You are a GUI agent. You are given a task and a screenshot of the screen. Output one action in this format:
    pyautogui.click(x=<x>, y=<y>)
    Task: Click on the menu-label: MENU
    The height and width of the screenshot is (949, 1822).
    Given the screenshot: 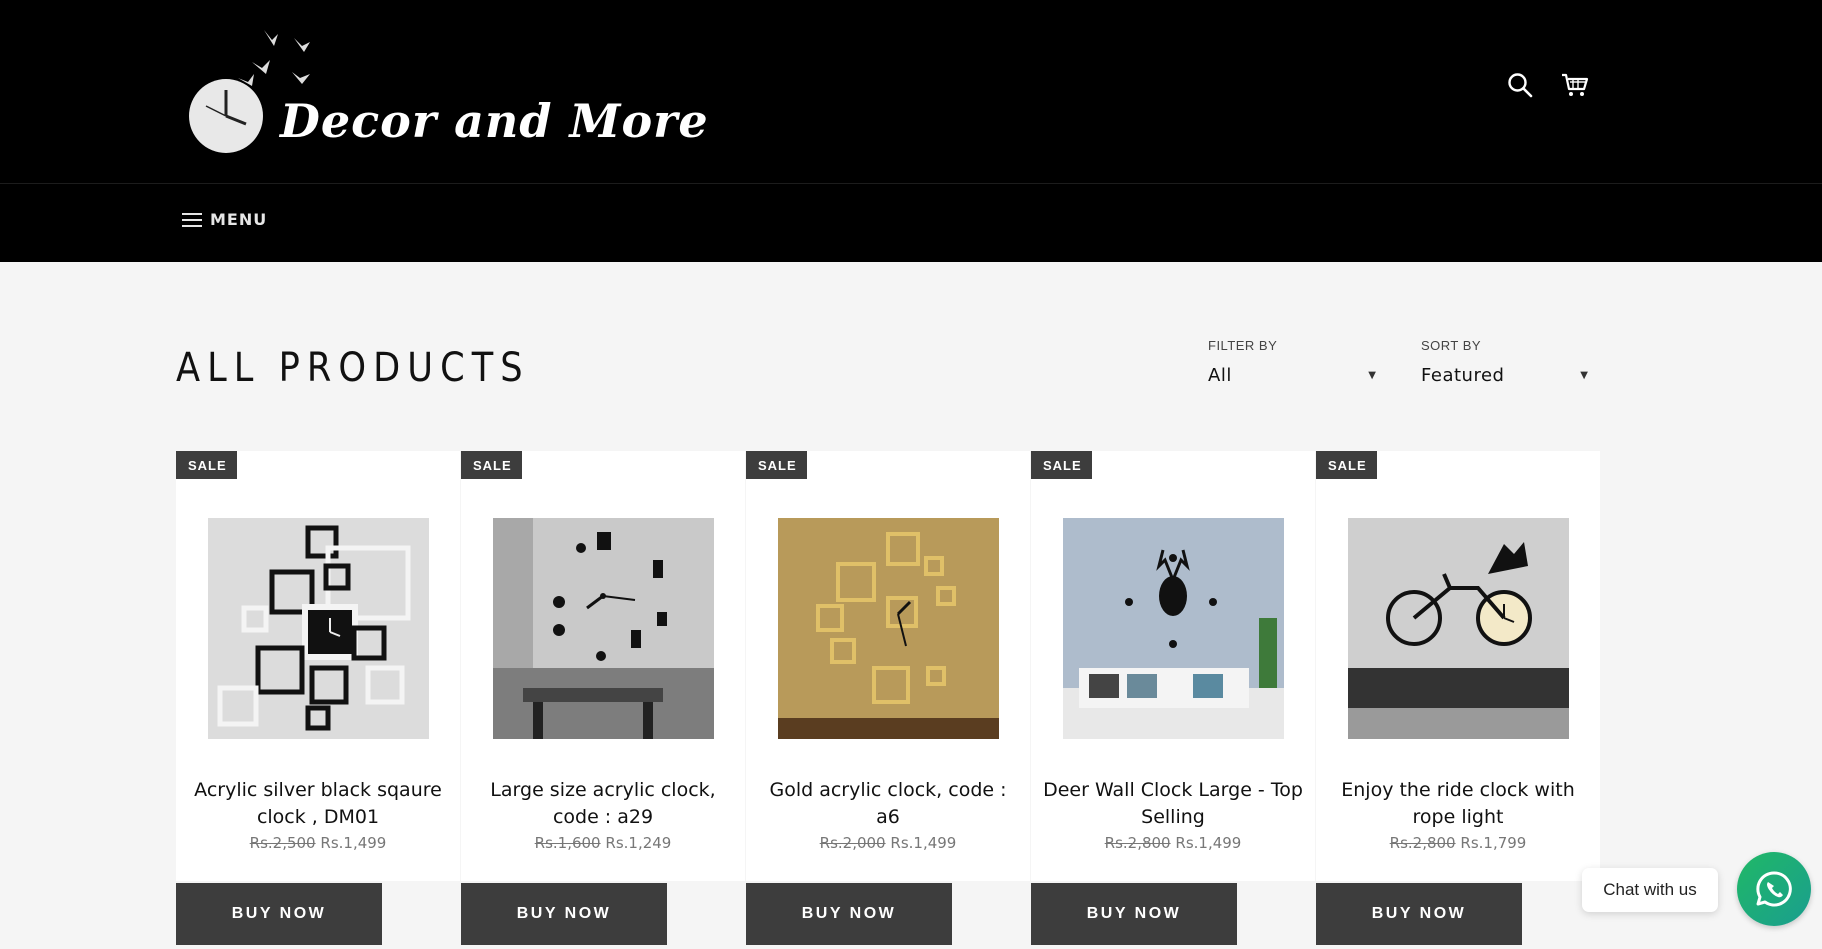 What is the action you would take?
    pyautogui.click(x=239, y=219)
    